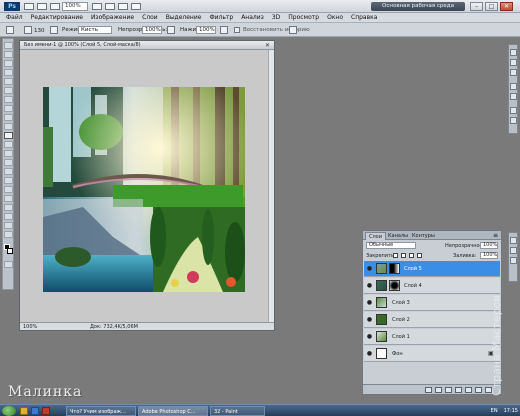 The width and height of the screenshot is (520, 416). What do you see at coordinates (10, 251) in the screenshot?
I see `background-color-swatch` at bounding box center [10, 251].